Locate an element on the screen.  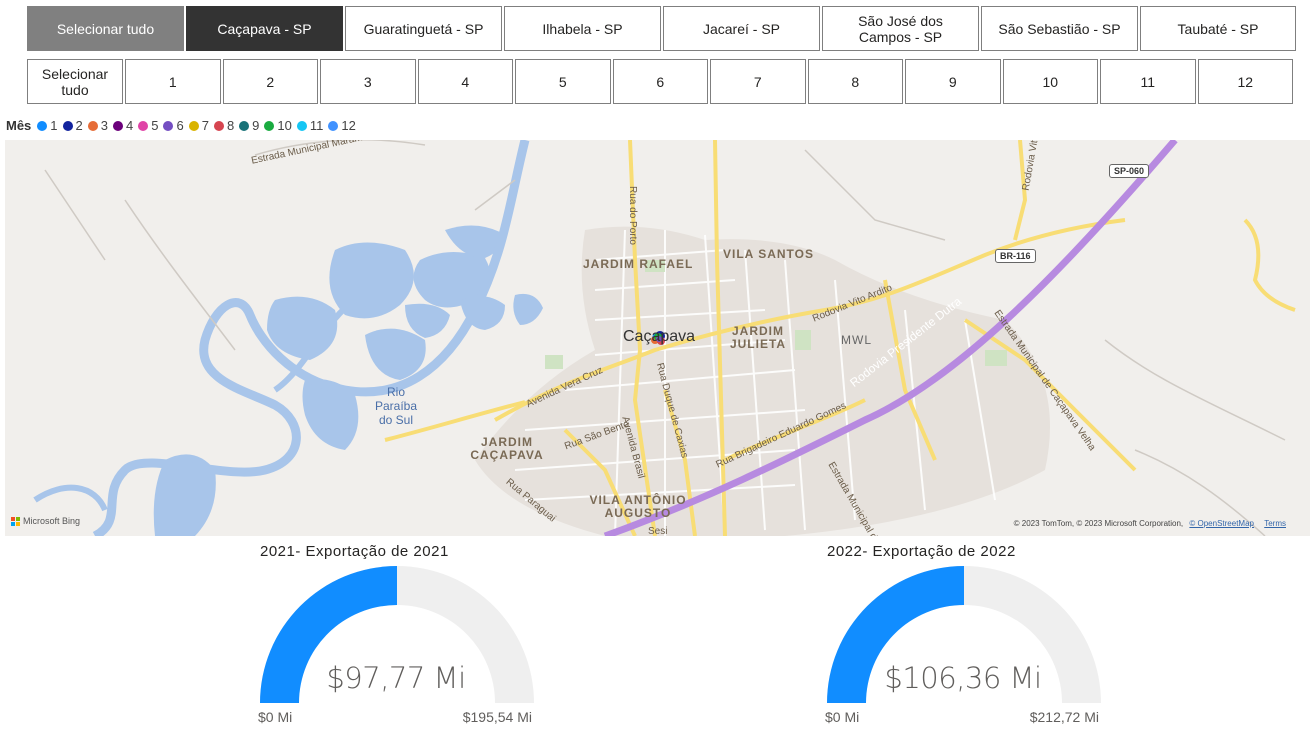
district-jardim-cacapava: JARDIM CAÇAPAVA is located at coordinates (507, 448).